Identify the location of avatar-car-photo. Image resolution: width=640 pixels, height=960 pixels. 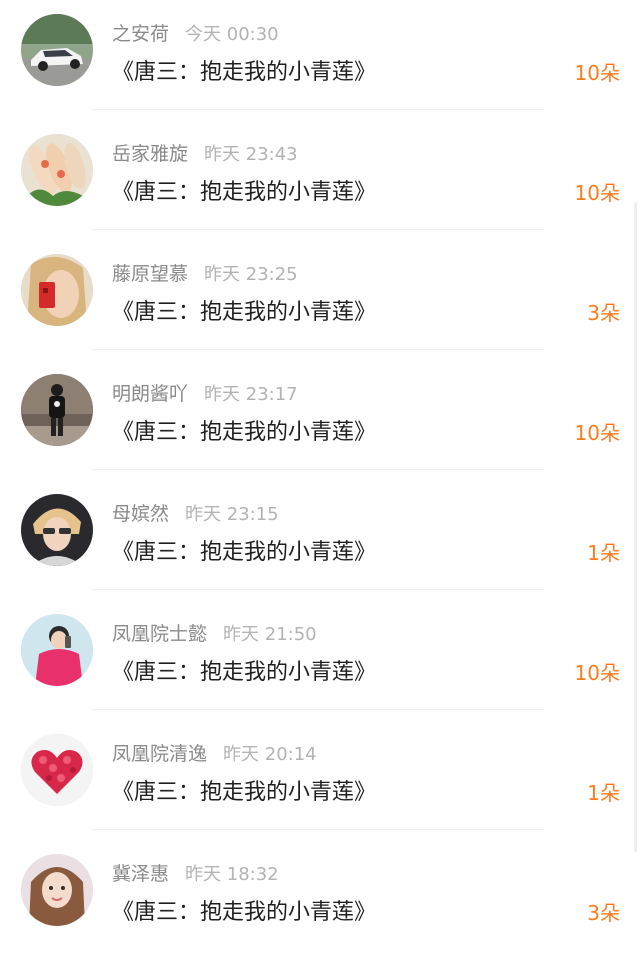
(57, 50).